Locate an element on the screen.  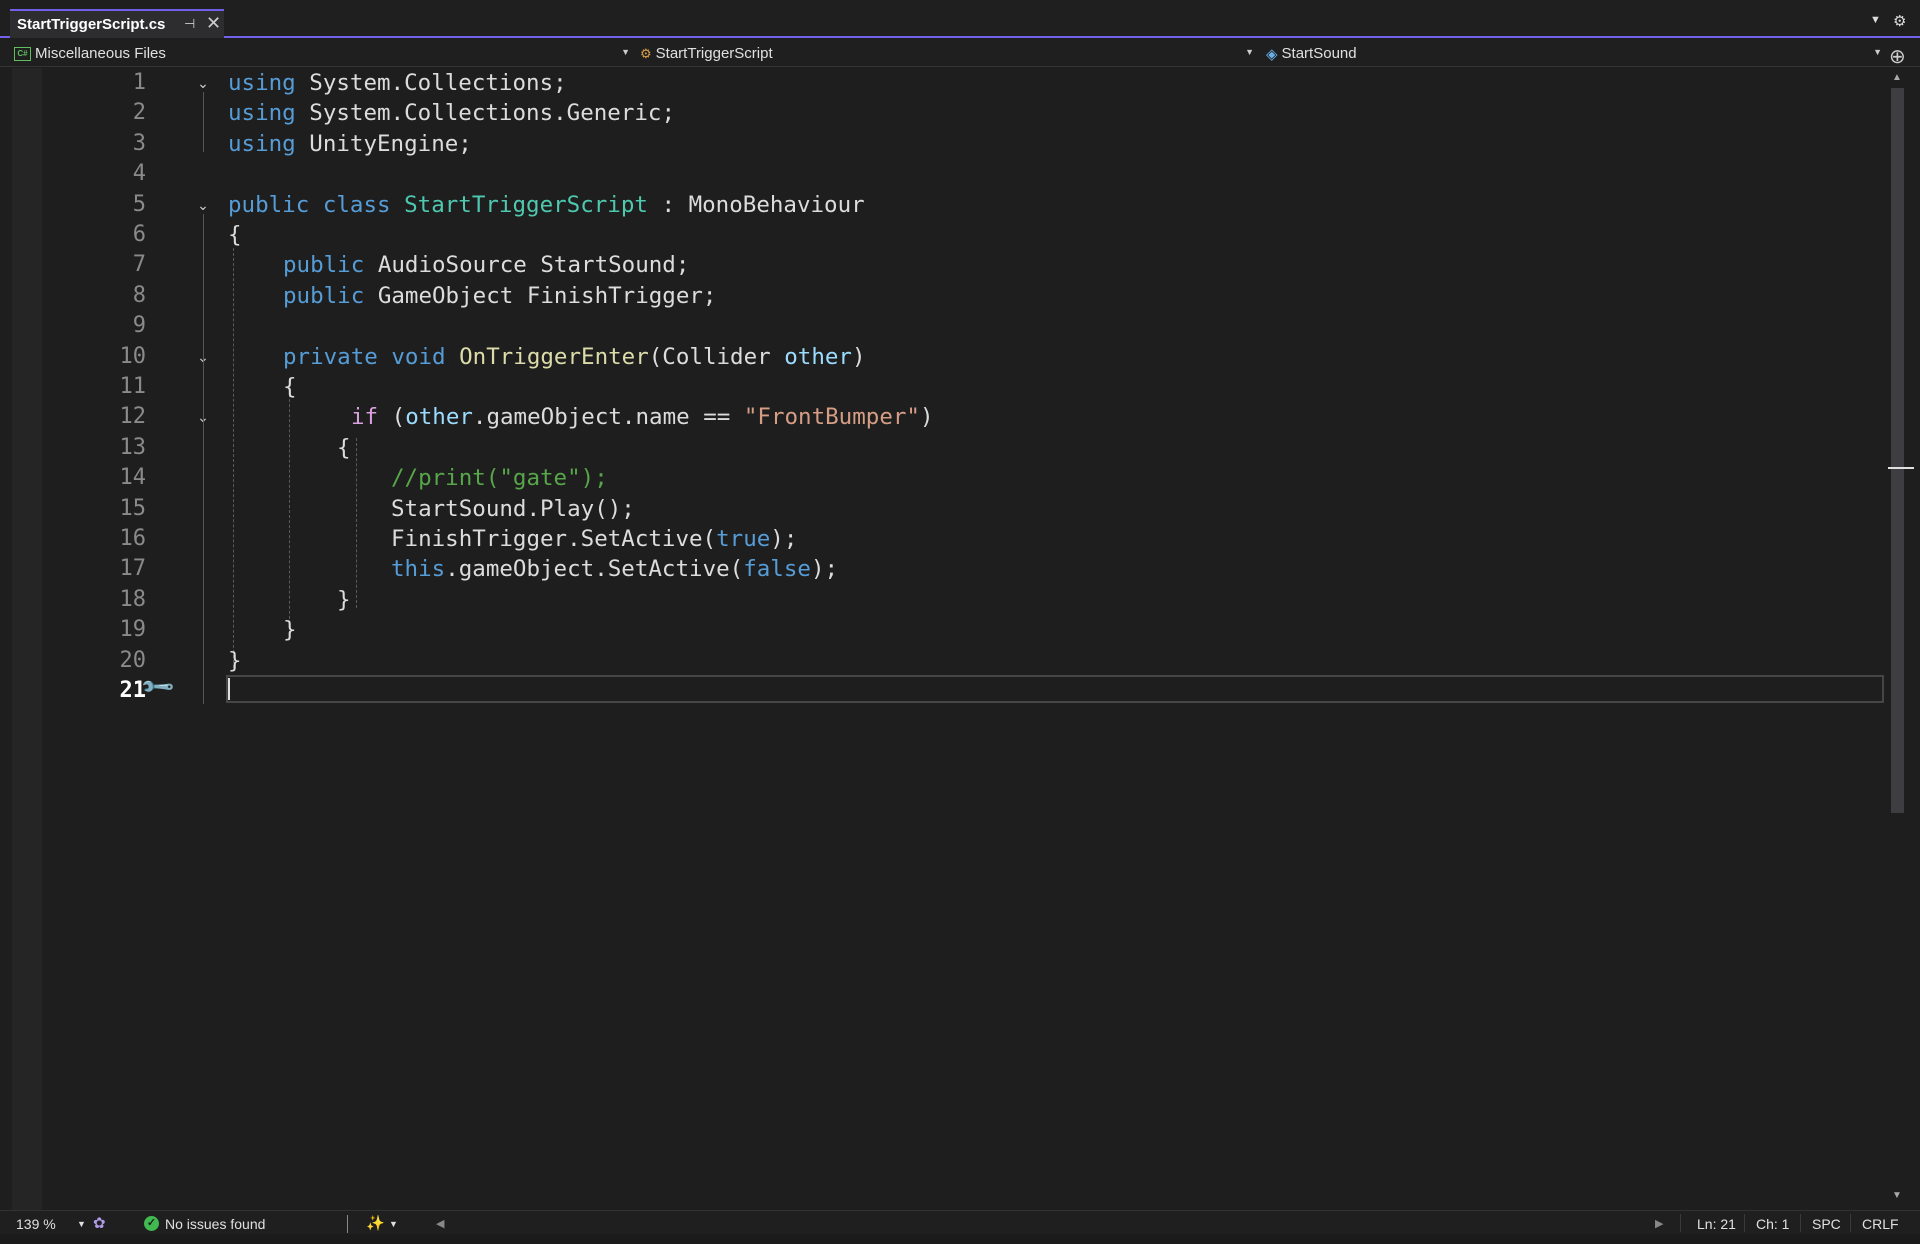
scrollbar-thumb is located at coordinates (1897, 450).